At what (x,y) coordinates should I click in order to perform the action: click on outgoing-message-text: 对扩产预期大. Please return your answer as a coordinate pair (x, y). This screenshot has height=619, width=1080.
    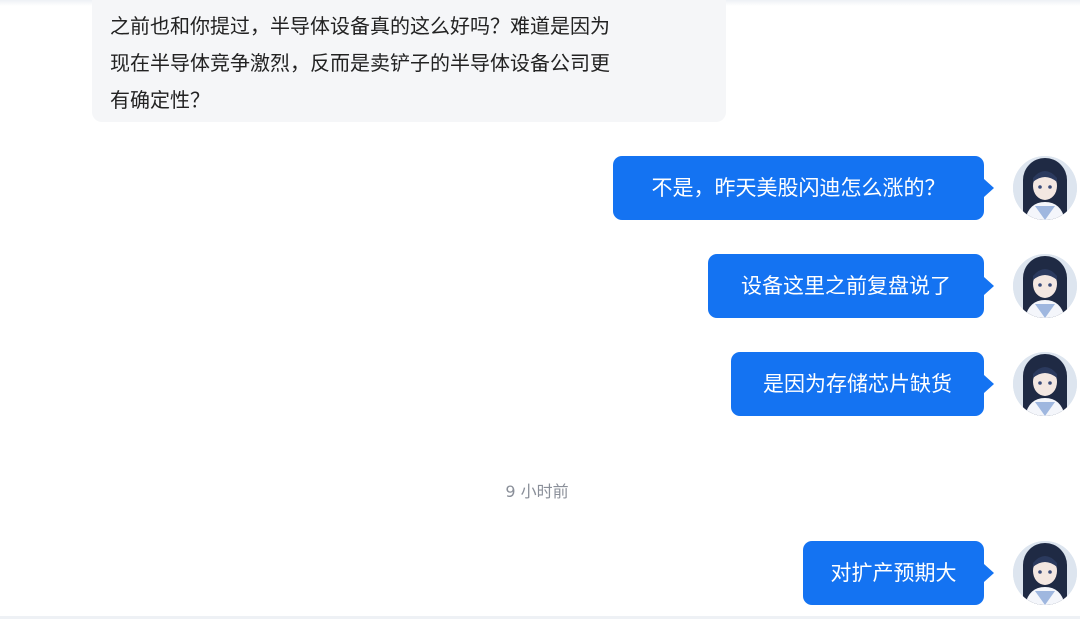
    Looking at the image, I should click on (893, 573).